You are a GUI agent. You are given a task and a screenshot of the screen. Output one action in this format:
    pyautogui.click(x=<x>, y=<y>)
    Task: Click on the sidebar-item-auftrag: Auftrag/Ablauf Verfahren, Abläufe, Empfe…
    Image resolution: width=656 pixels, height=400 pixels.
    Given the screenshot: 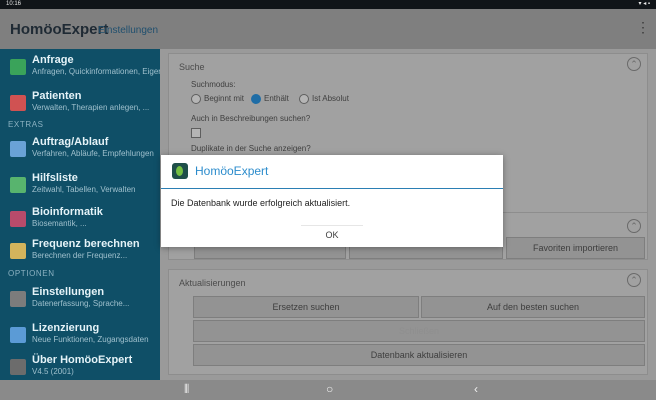 What is the action you would take?
    pyautogui.click(x=80, y=150)
    